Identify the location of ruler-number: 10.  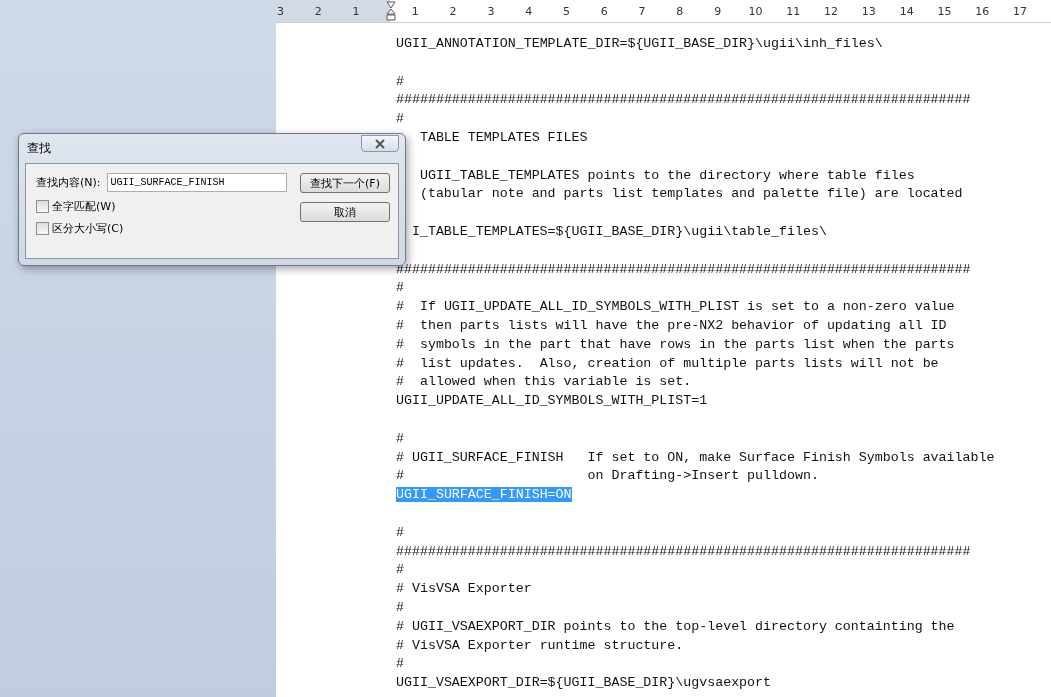
(755, 11).